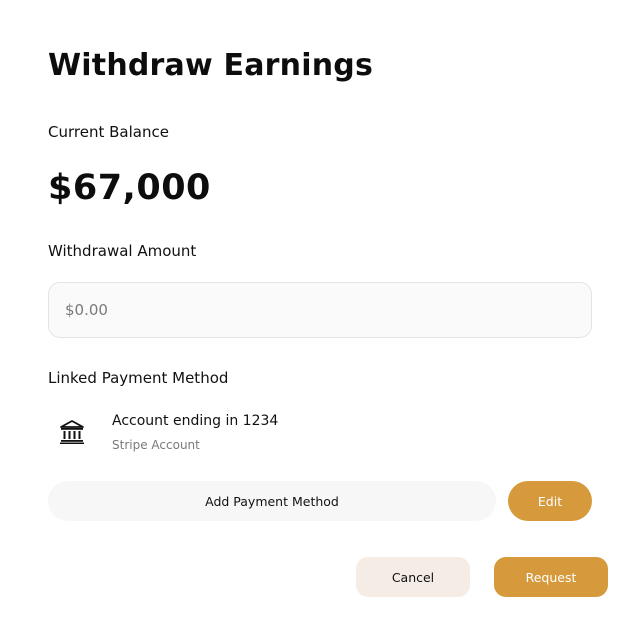 The image size is (640, 629). What do you see at coordinates (320, 310) in the screenshot?
I see `withdrawal-amount-input` at bounding box center [320, 310].